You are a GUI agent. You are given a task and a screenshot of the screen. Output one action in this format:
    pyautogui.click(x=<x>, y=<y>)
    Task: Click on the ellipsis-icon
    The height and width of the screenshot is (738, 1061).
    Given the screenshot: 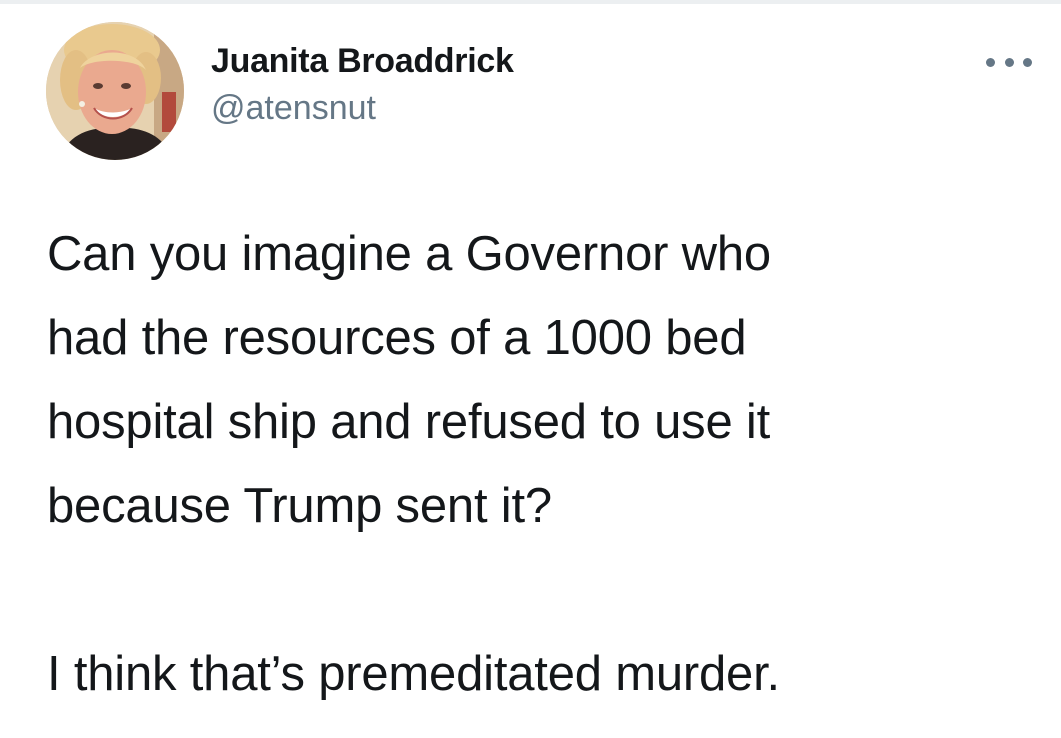 What is the action you would take?
    pyautogui.click(x=1009, y=62)
    